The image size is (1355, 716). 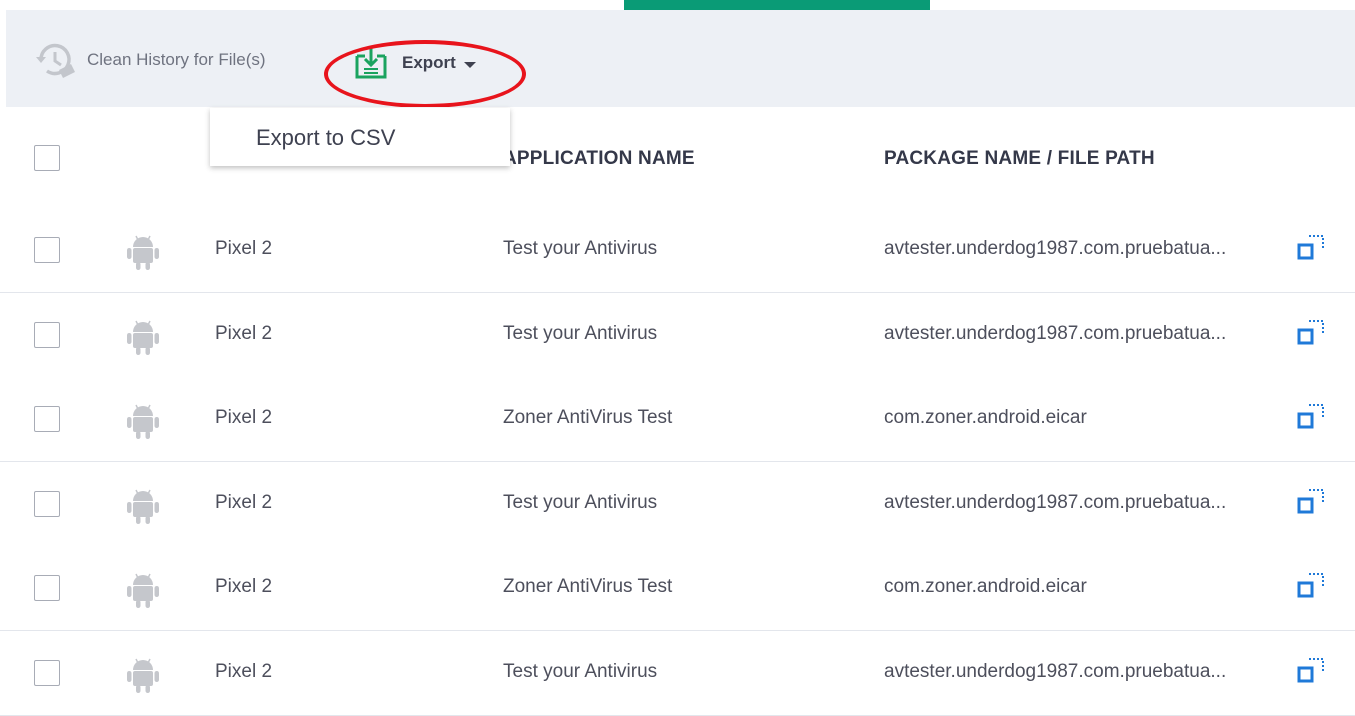 I want to click on select-all-checkbox, so click(x=47, y=158).